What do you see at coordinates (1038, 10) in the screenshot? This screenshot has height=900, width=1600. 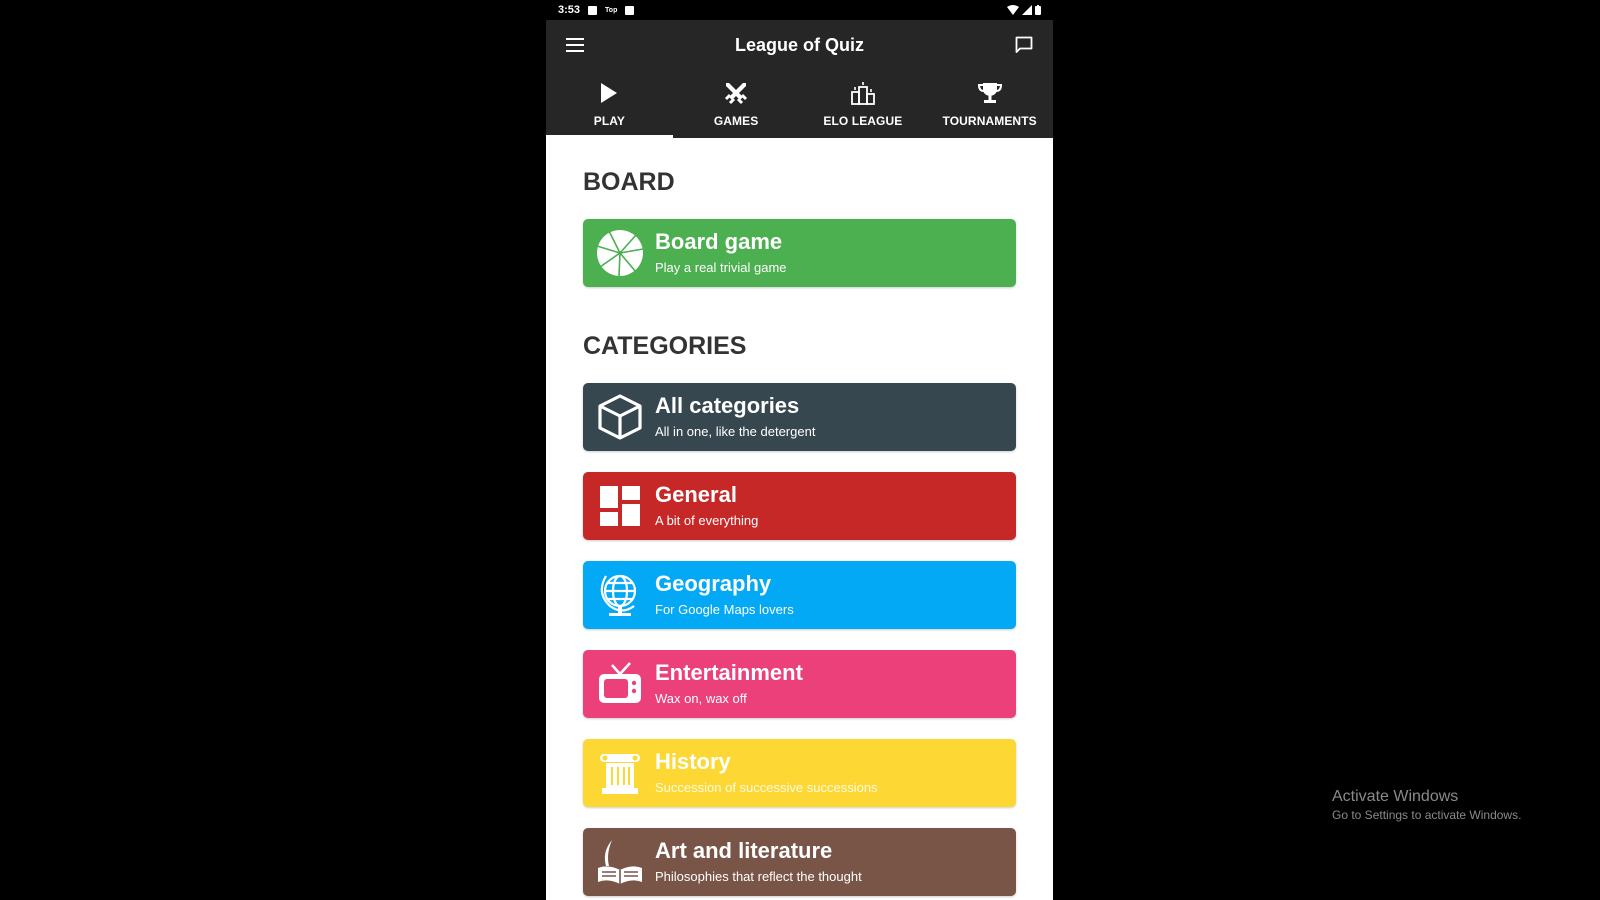 I see `battery-icon` at bounding box center [1038, 10].